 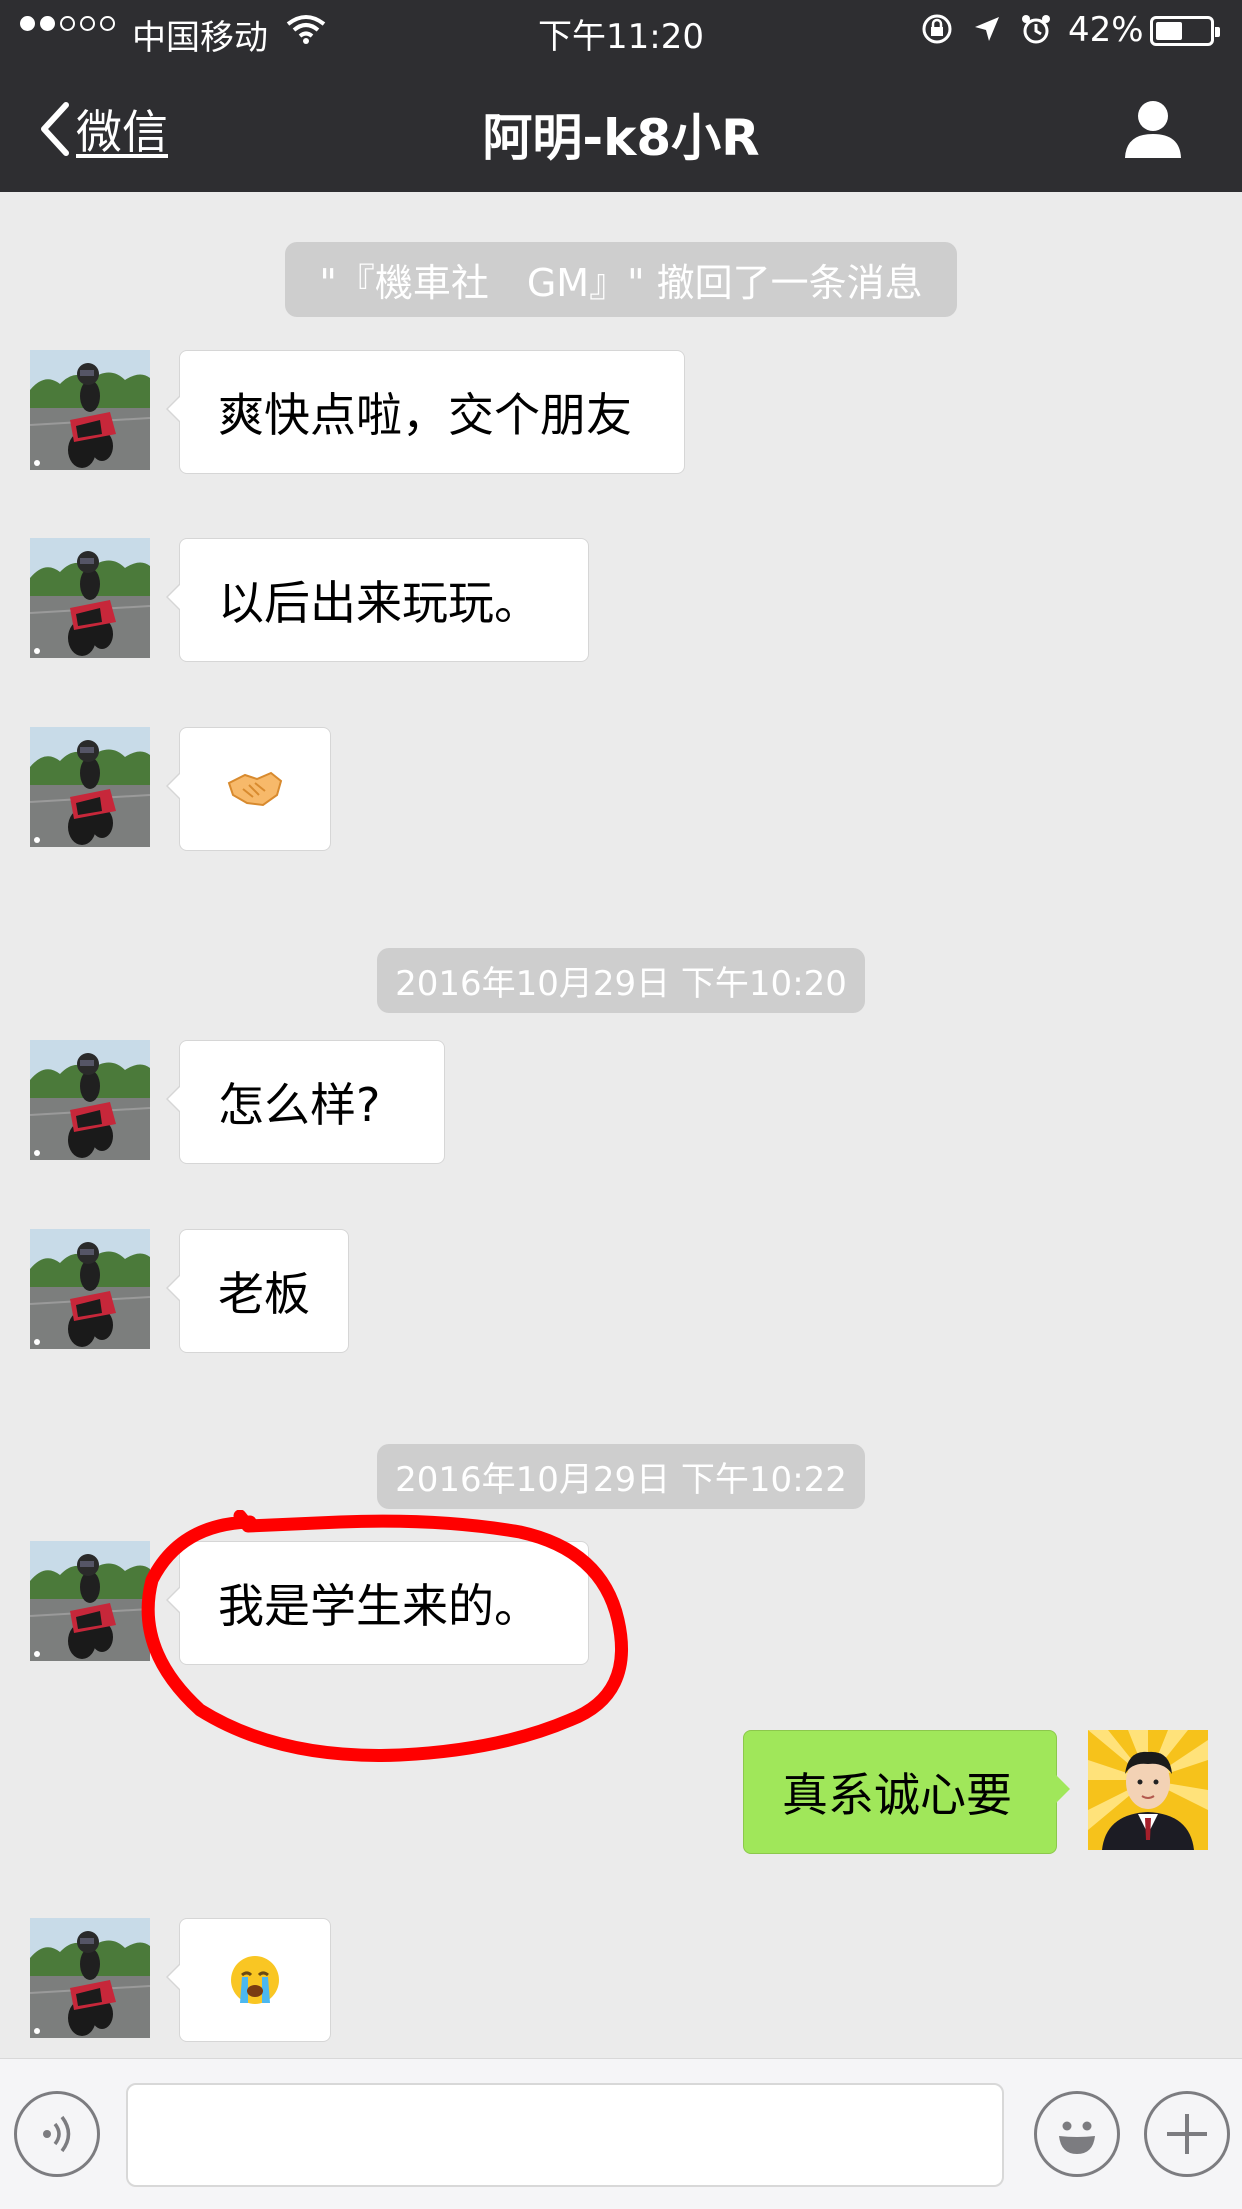 I want to click on rotation-lock-icon, so click(x=937, y=29).